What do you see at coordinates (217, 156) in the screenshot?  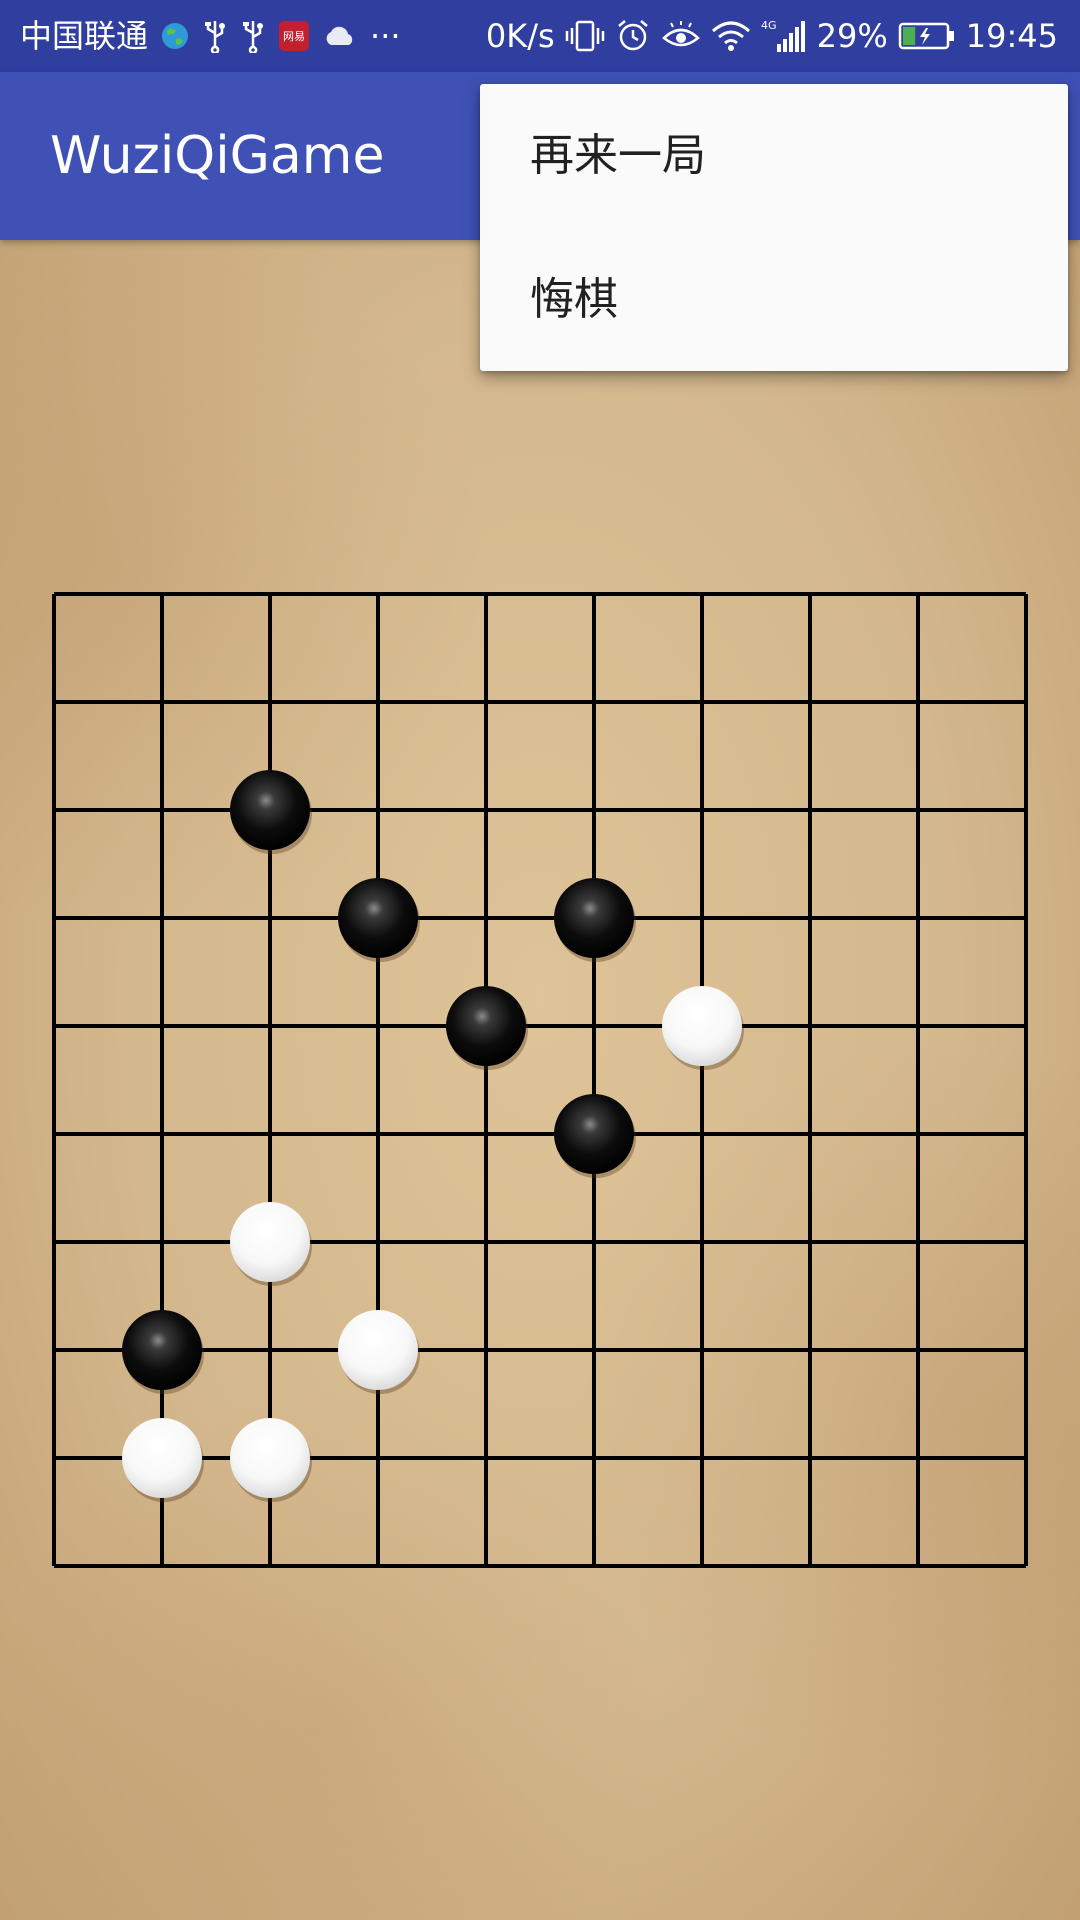 I see `app-title: WuziQiGame` at bounding box center [217, 156].